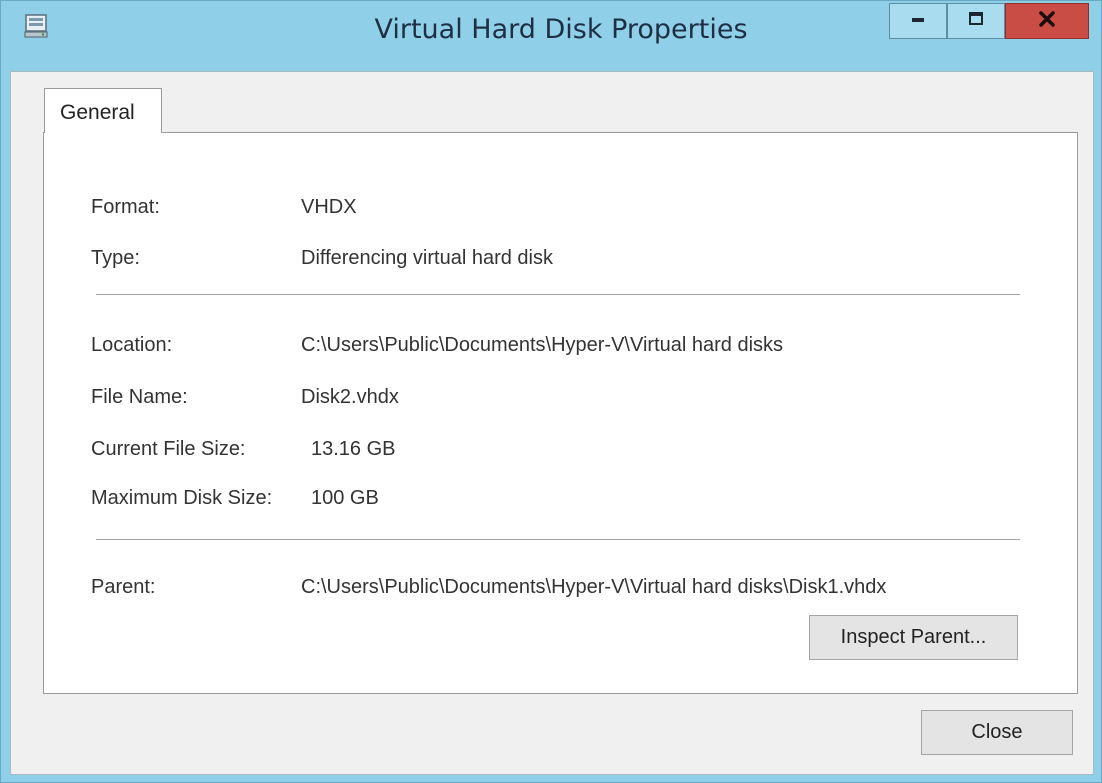 The width and height of the screenshot is (1102, 783). Describe the element at coordinates (551, 36) in the screenshot. I see `title-bar: Virtual Hard Disk Properties` at that location.